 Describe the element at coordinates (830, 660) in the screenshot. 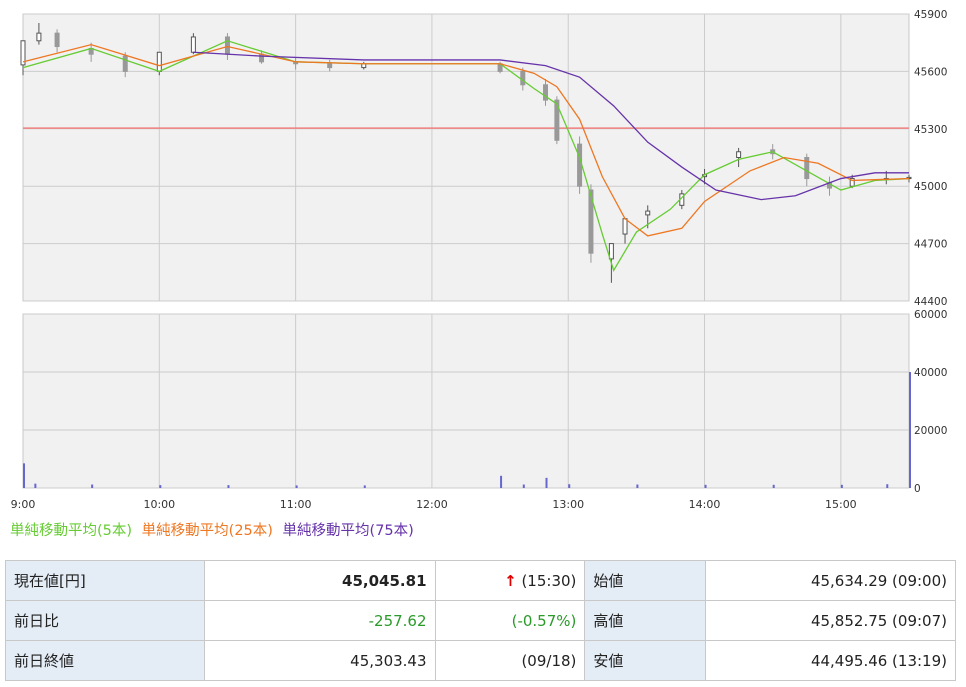

I see `low-value: 44,495.46 (13:19)` at that location.